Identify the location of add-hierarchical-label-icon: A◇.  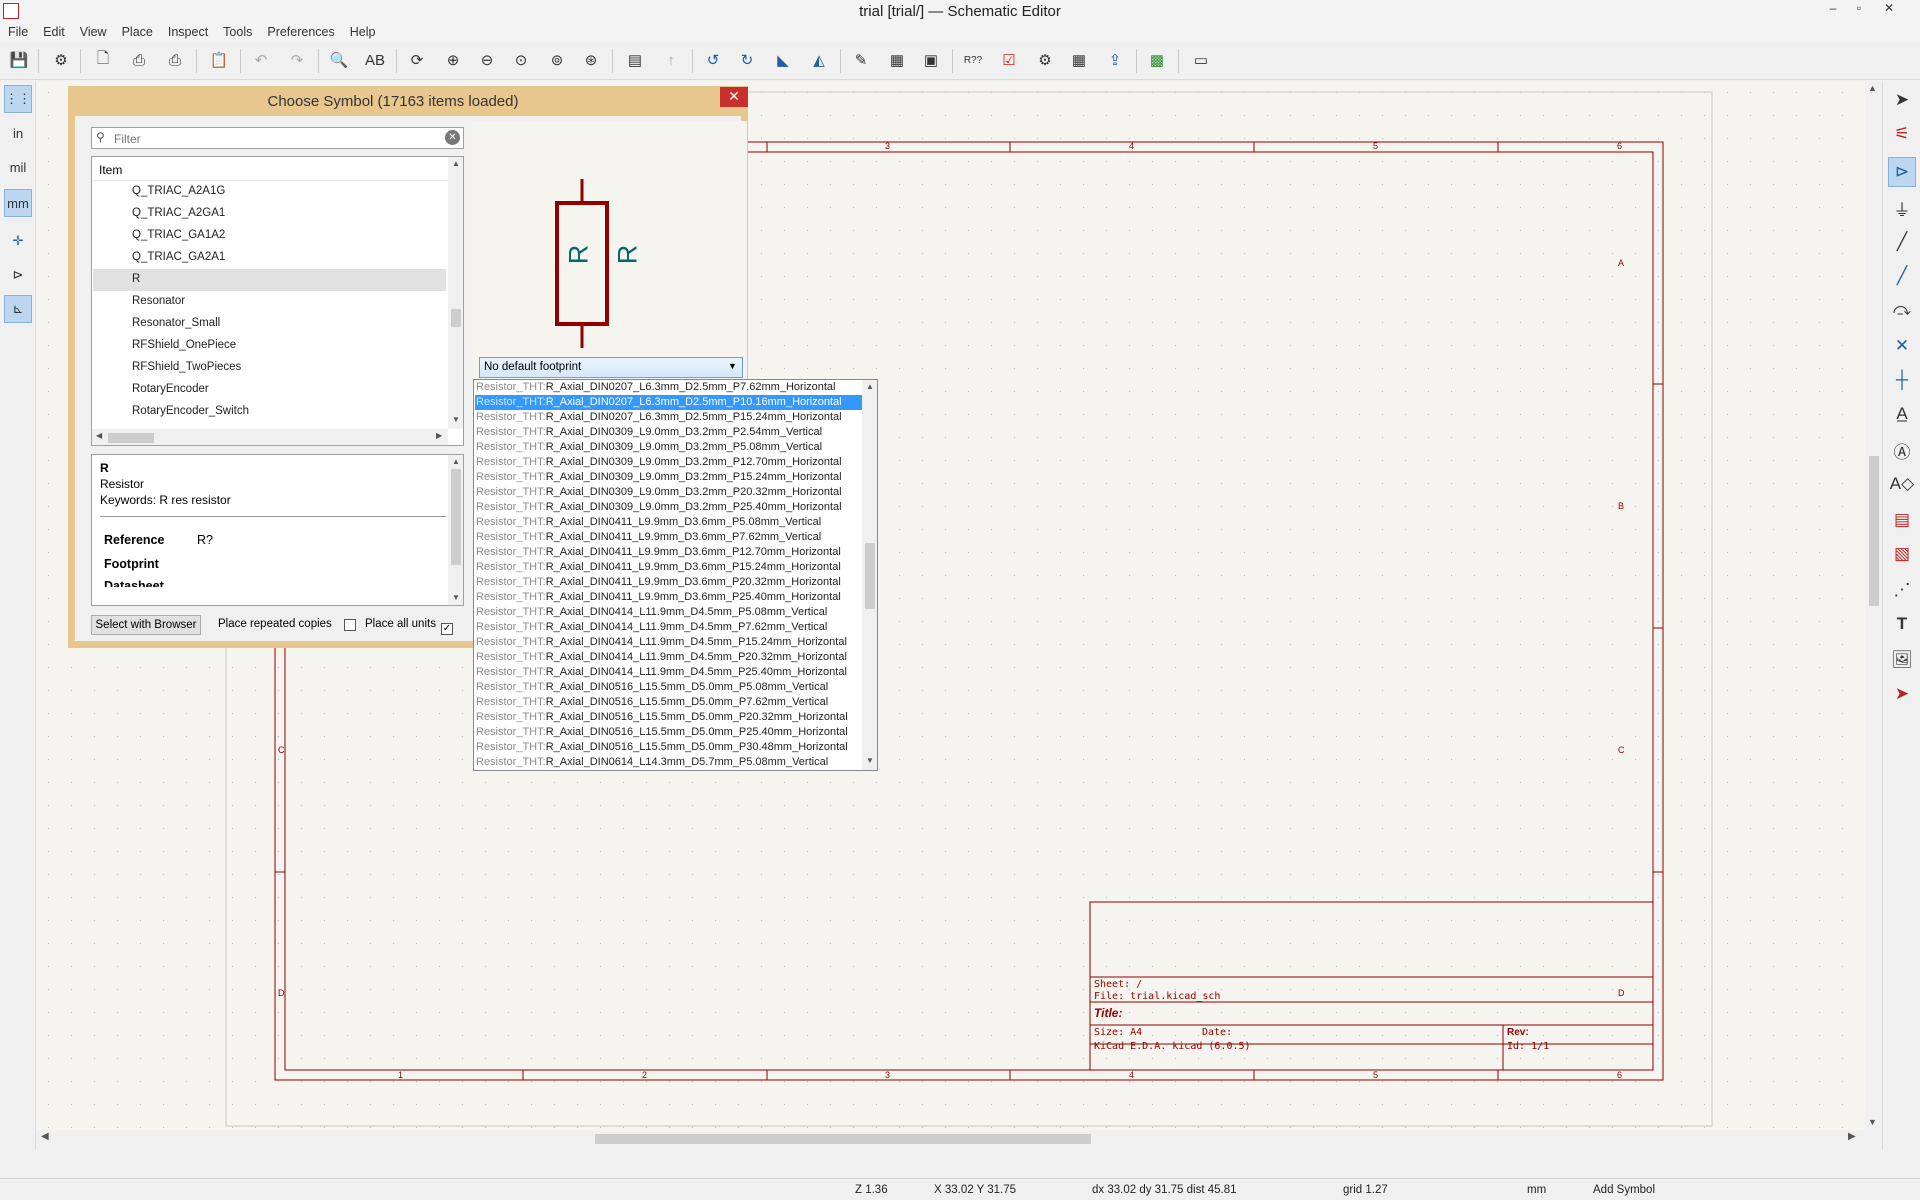
(1902, 484).